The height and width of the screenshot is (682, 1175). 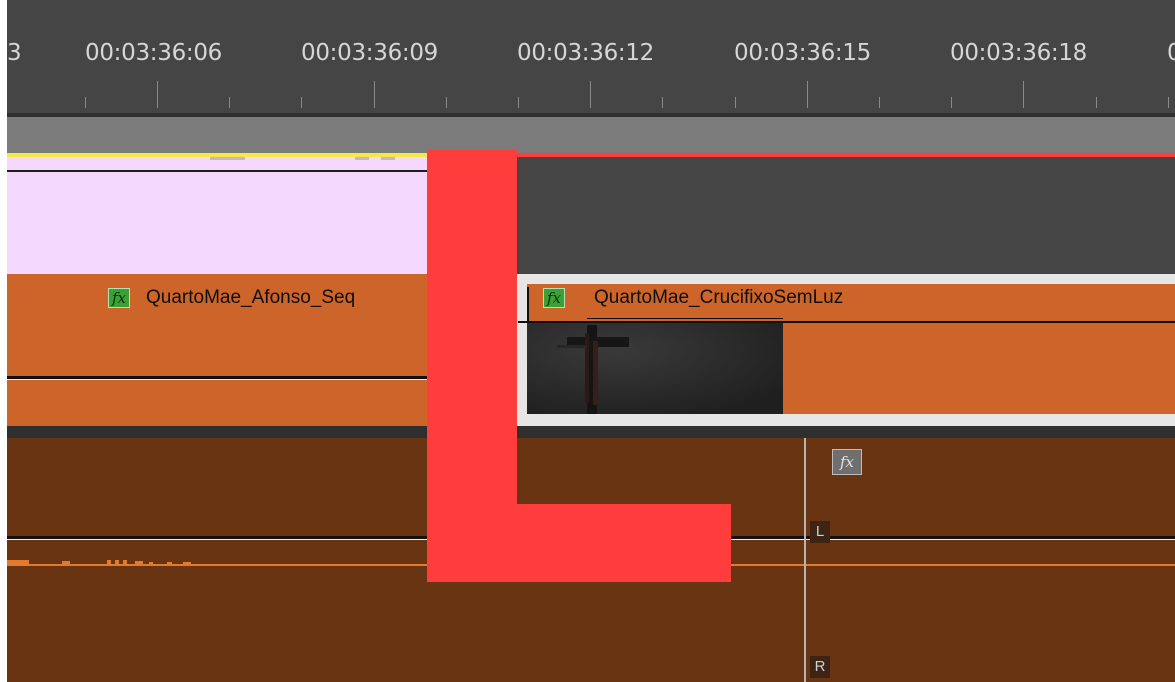 I want to click on clip-thumbnail, so click(x=655, y=368).